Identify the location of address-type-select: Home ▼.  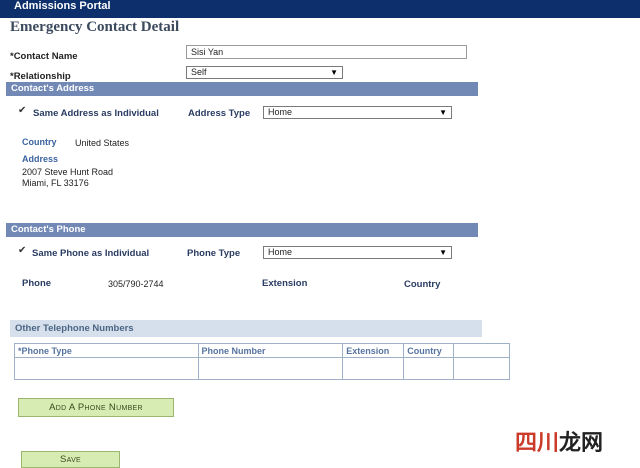
(357, 112).